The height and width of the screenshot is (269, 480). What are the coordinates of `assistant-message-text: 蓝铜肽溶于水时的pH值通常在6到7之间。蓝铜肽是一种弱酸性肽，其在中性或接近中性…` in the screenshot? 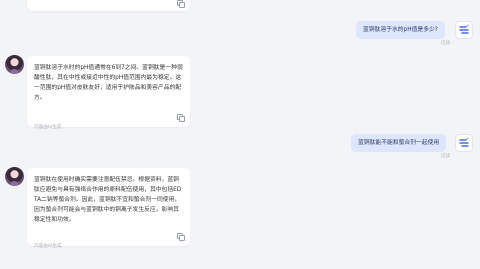 It's located at (108, 83).